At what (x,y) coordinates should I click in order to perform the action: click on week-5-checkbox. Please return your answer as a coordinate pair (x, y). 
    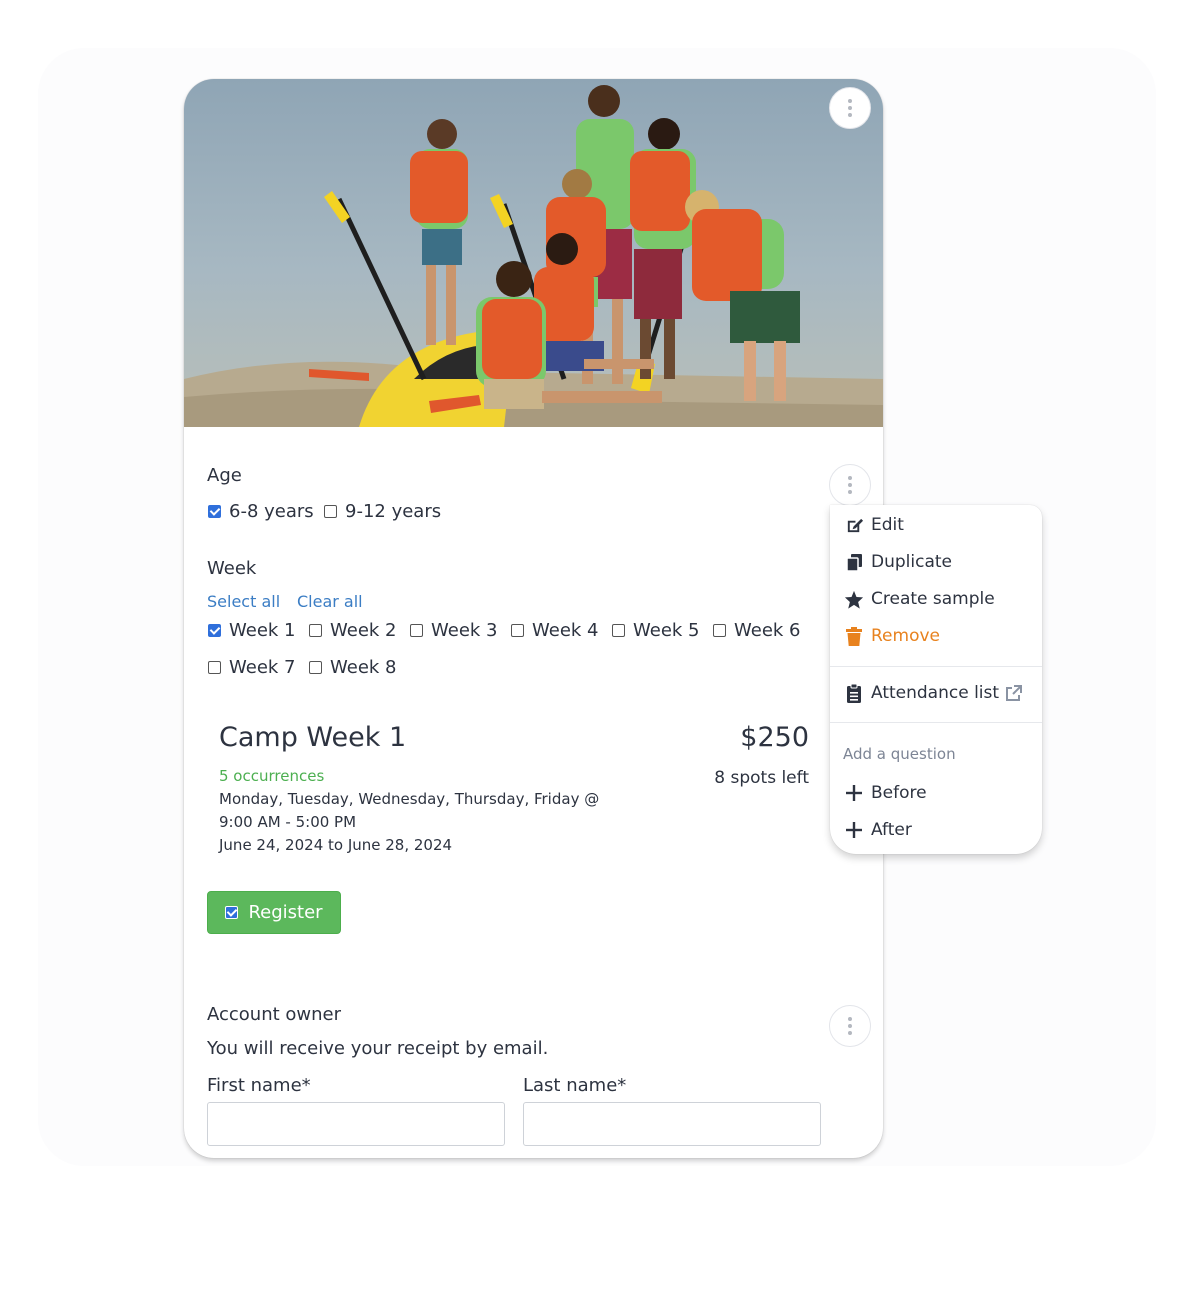
    Looking at the image, I should click on (618, 630).